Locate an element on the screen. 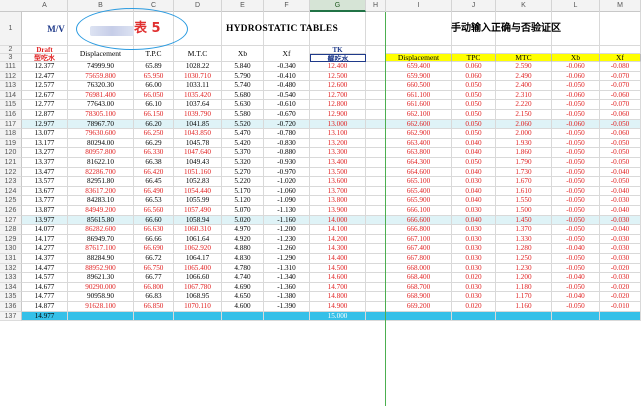 The width and height of the screenshot is (641, 406). displacement-cell: 76320.30 is located at coordinates (101, 86).